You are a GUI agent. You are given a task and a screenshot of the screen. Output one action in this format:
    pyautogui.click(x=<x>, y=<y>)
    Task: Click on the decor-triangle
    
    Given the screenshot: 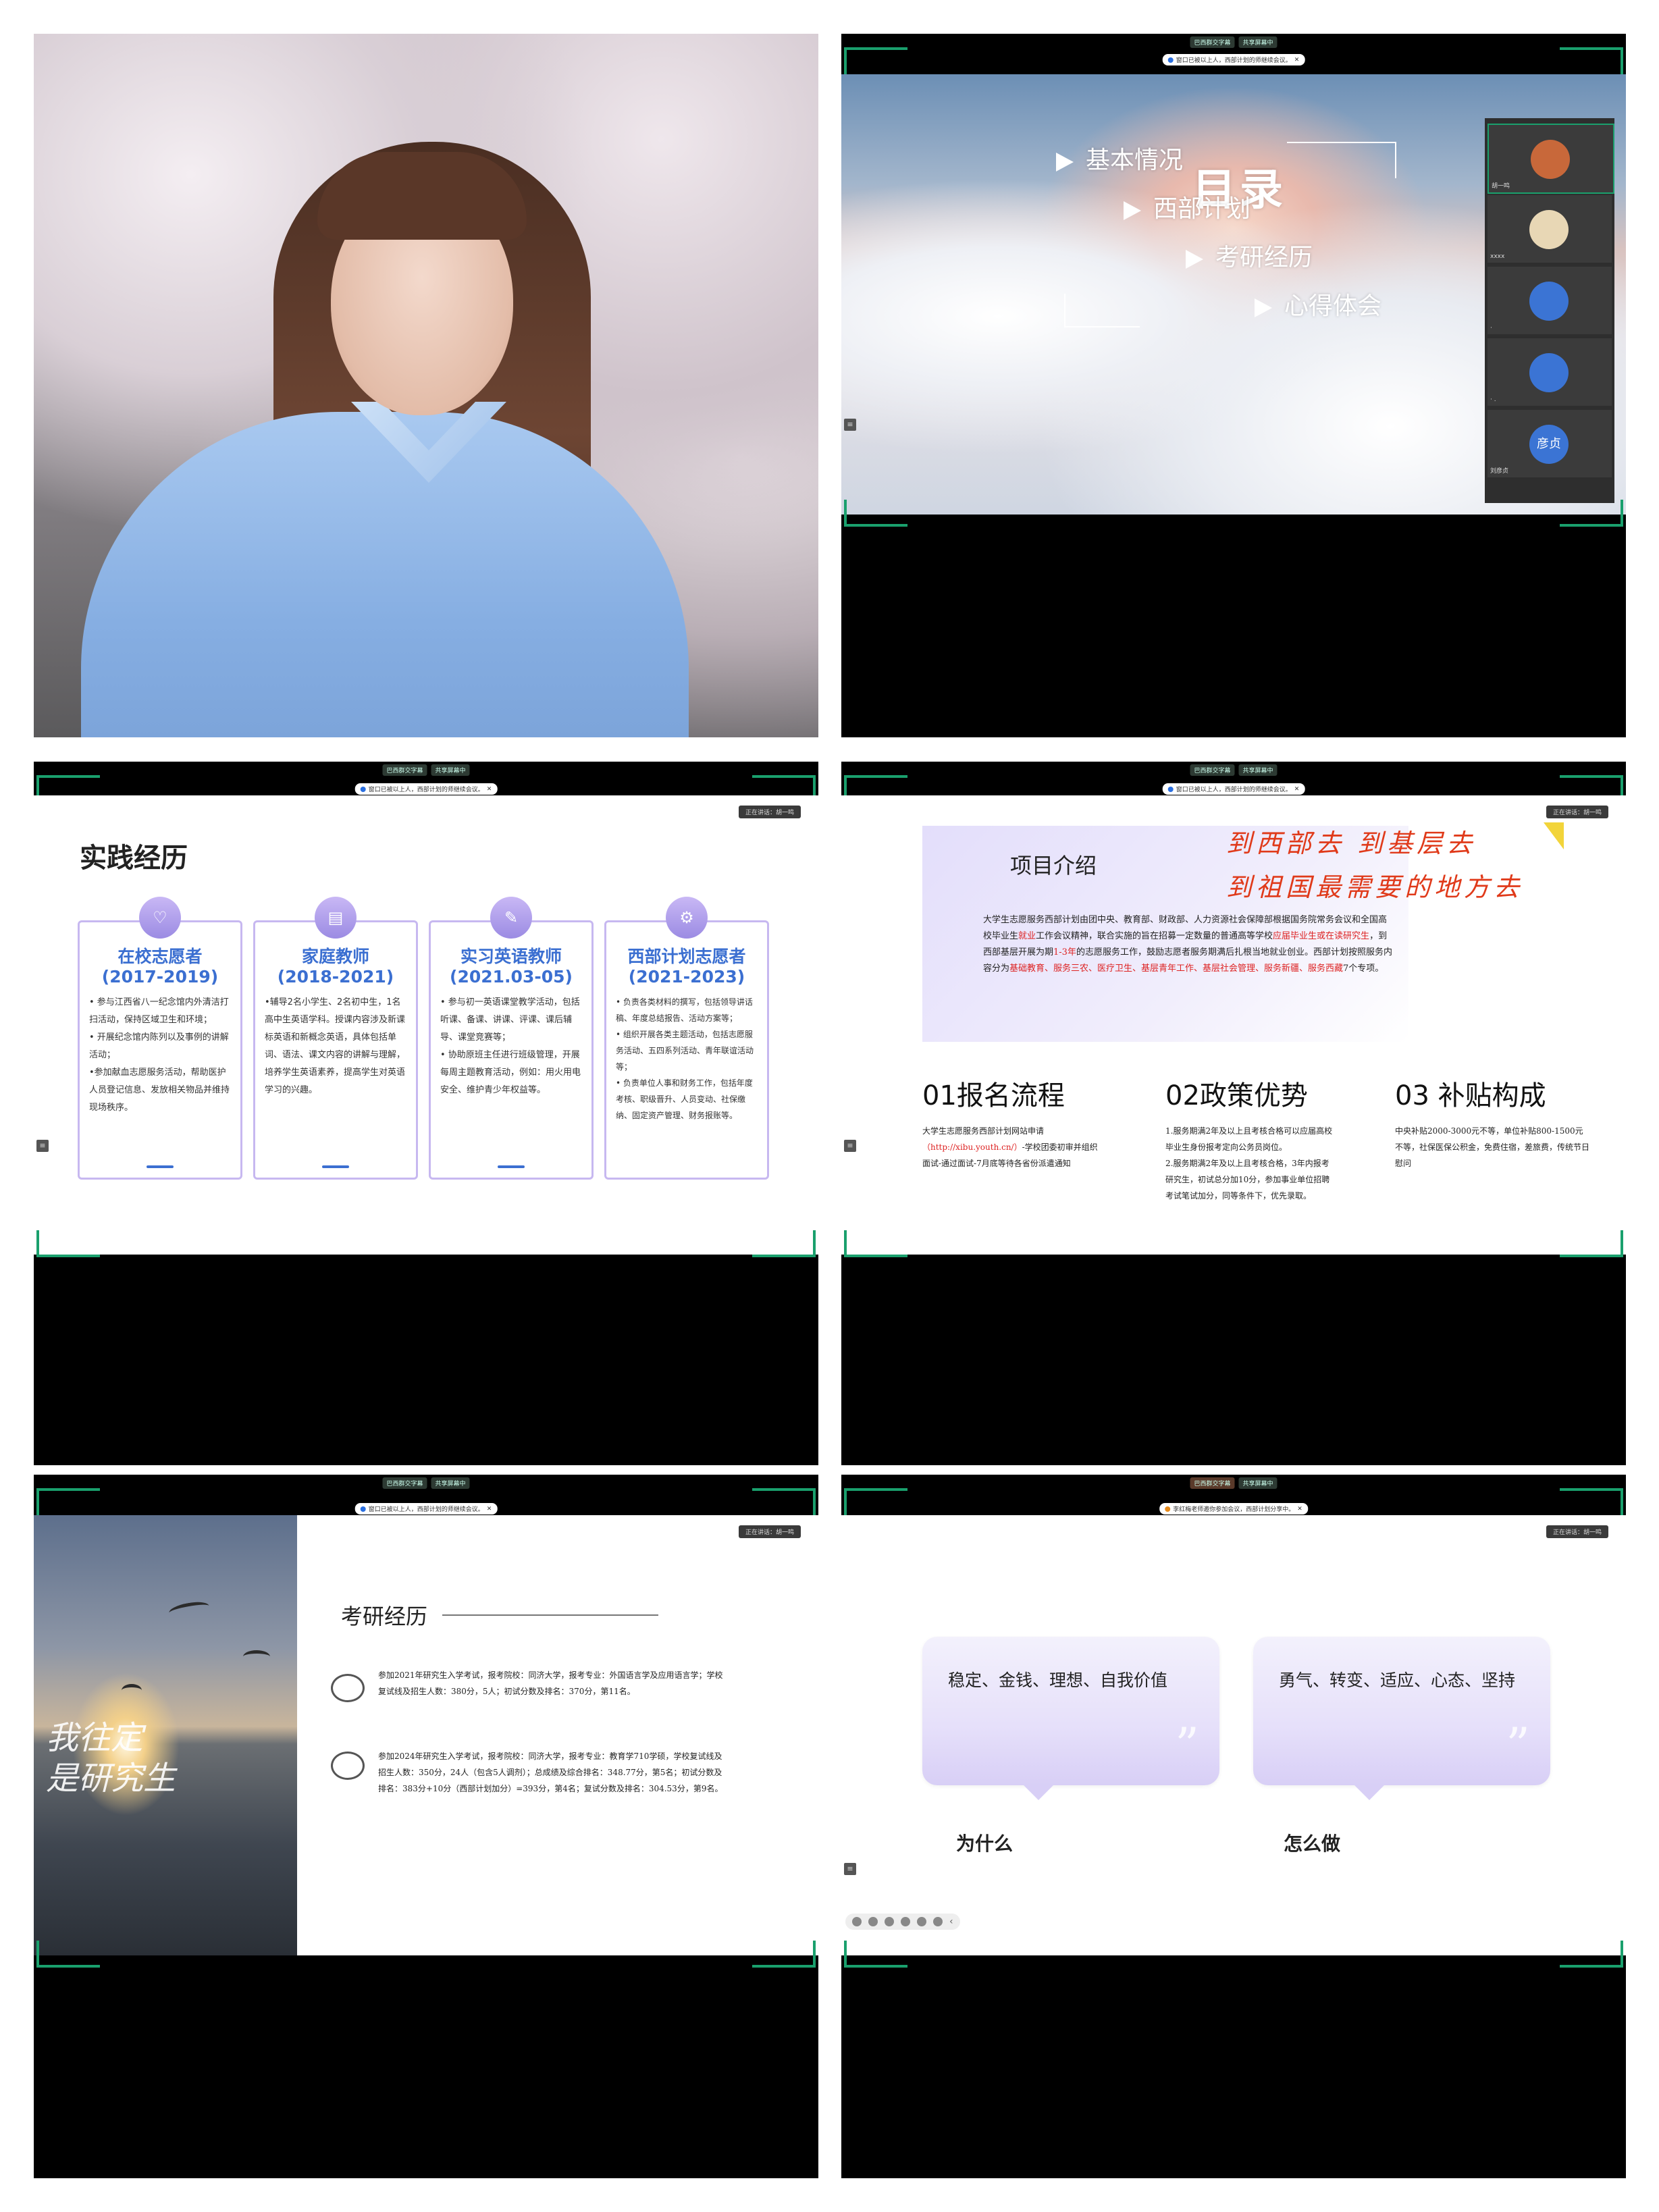 What is the action you would take?
    pyautogui.click(x=1554, y=835)
    